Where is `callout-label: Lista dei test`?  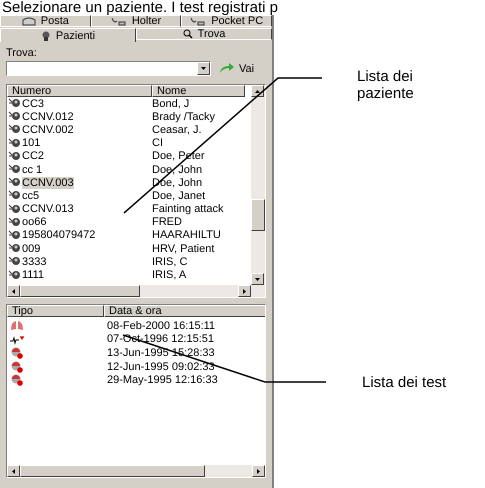 callout-label: Lista dei test is located at coordinates (405, 382).